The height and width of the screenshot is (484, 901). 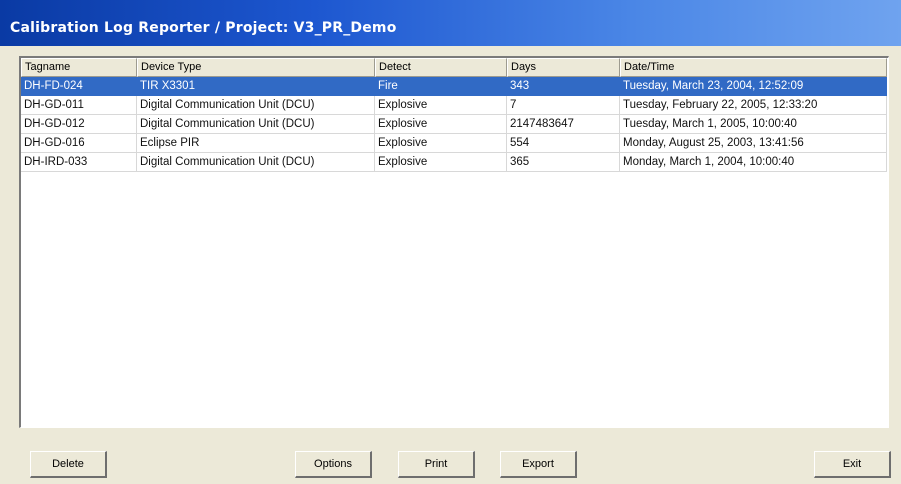 I want to click on cell-date-time: Tuesday, February 22, 2005, 12:33:20, so click(x=753, y=105).